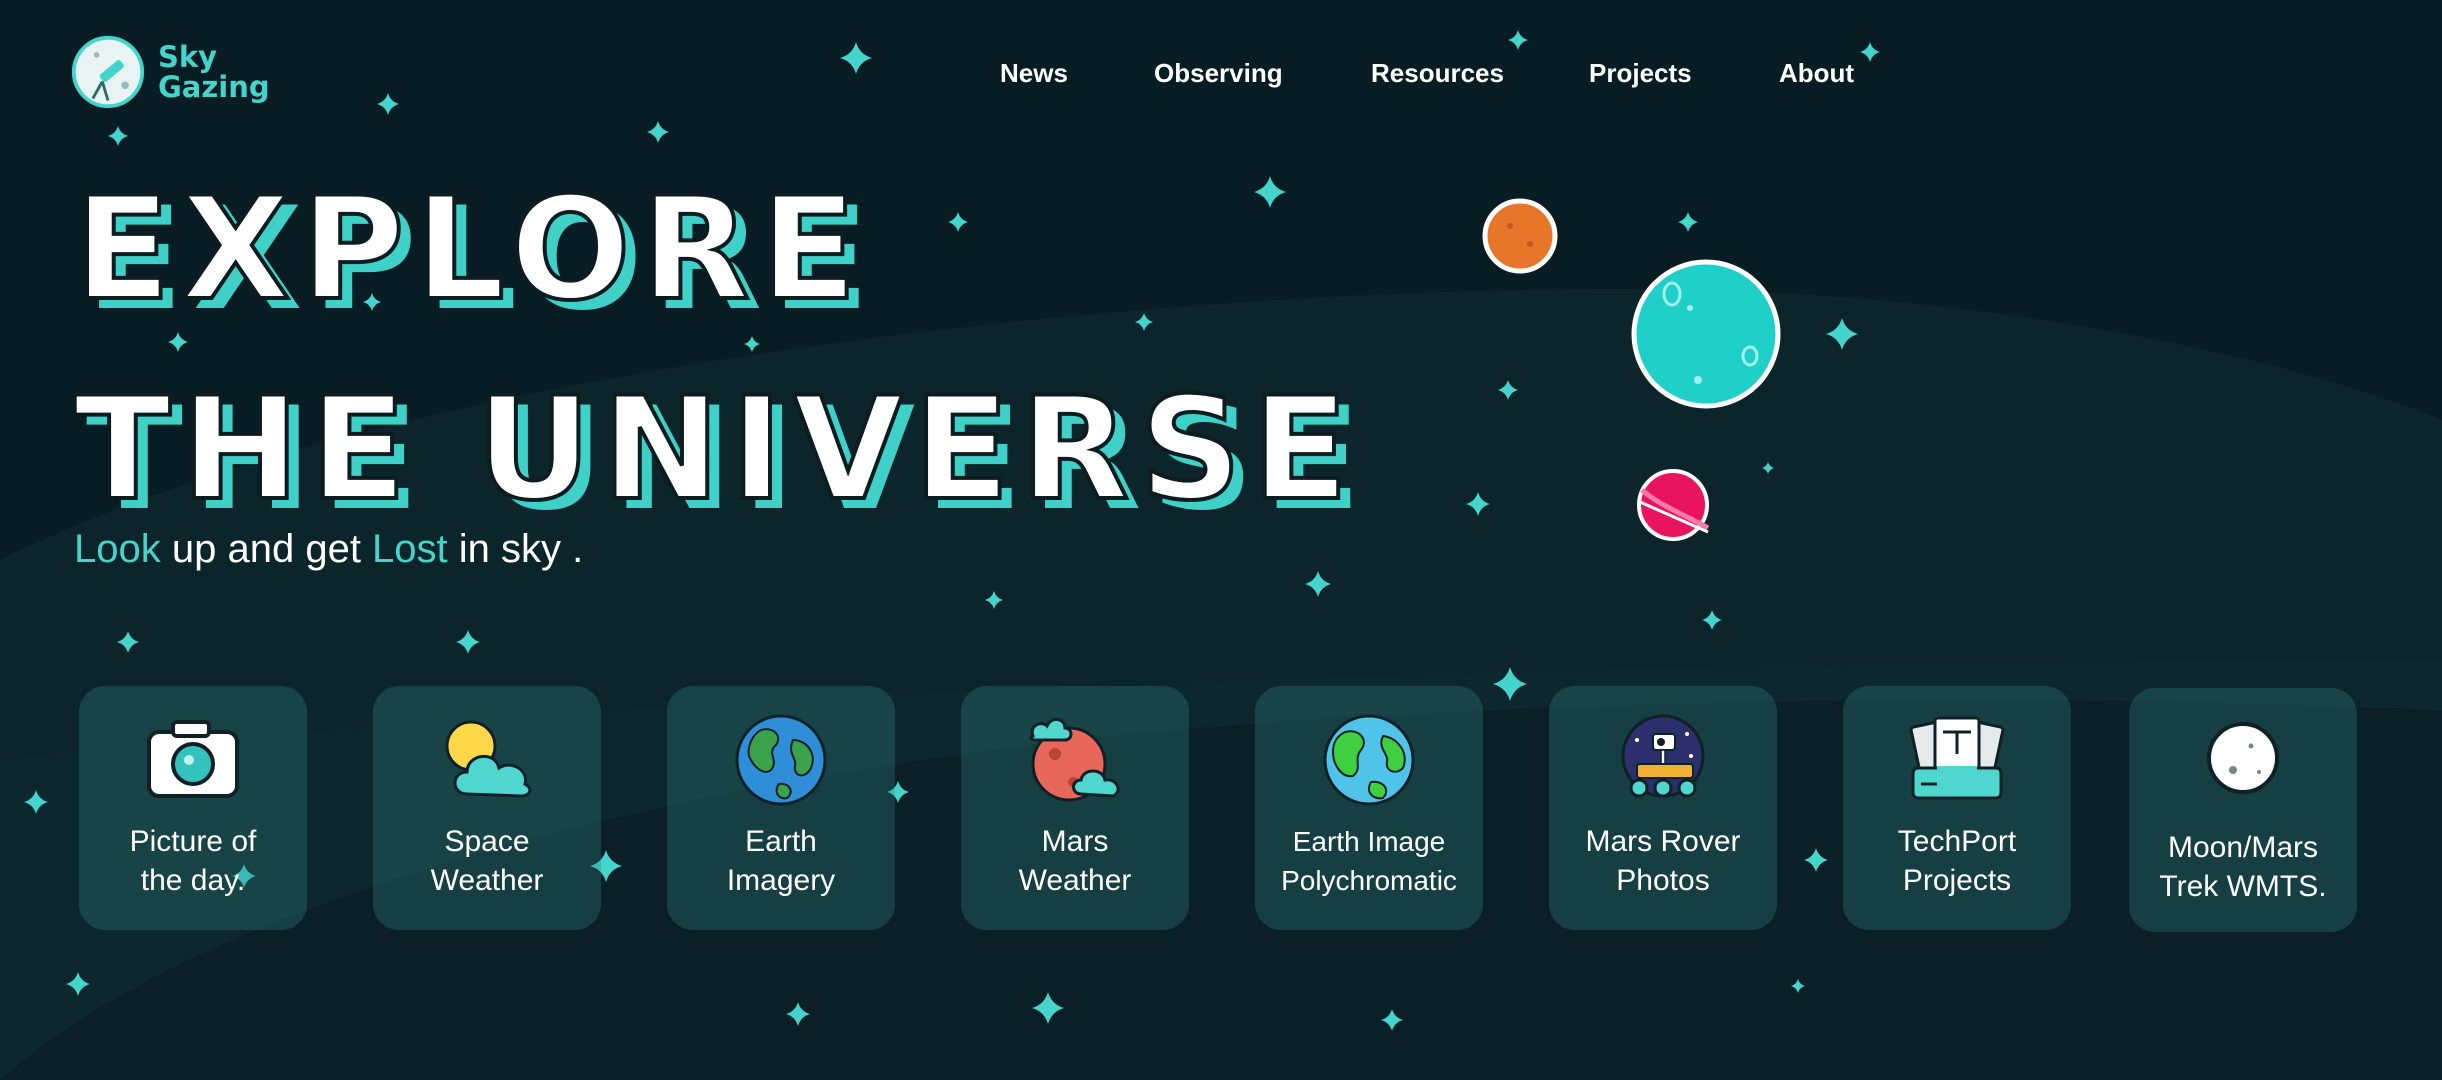 The height and width of the screenshot is (1080, 2442). I want to click on card-label: TechPort Projects, so click(1957, 861).